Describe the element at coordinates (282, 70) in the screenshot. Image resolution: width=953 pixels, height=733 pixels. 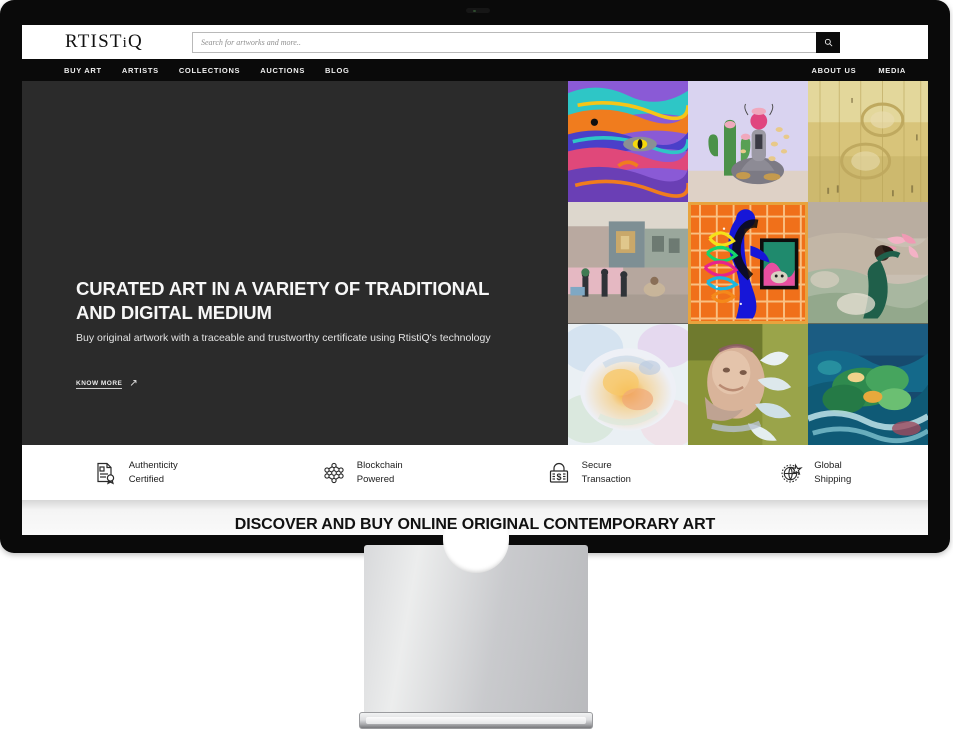
I see `nav-item-auctions: AUCTIONS` at that location.